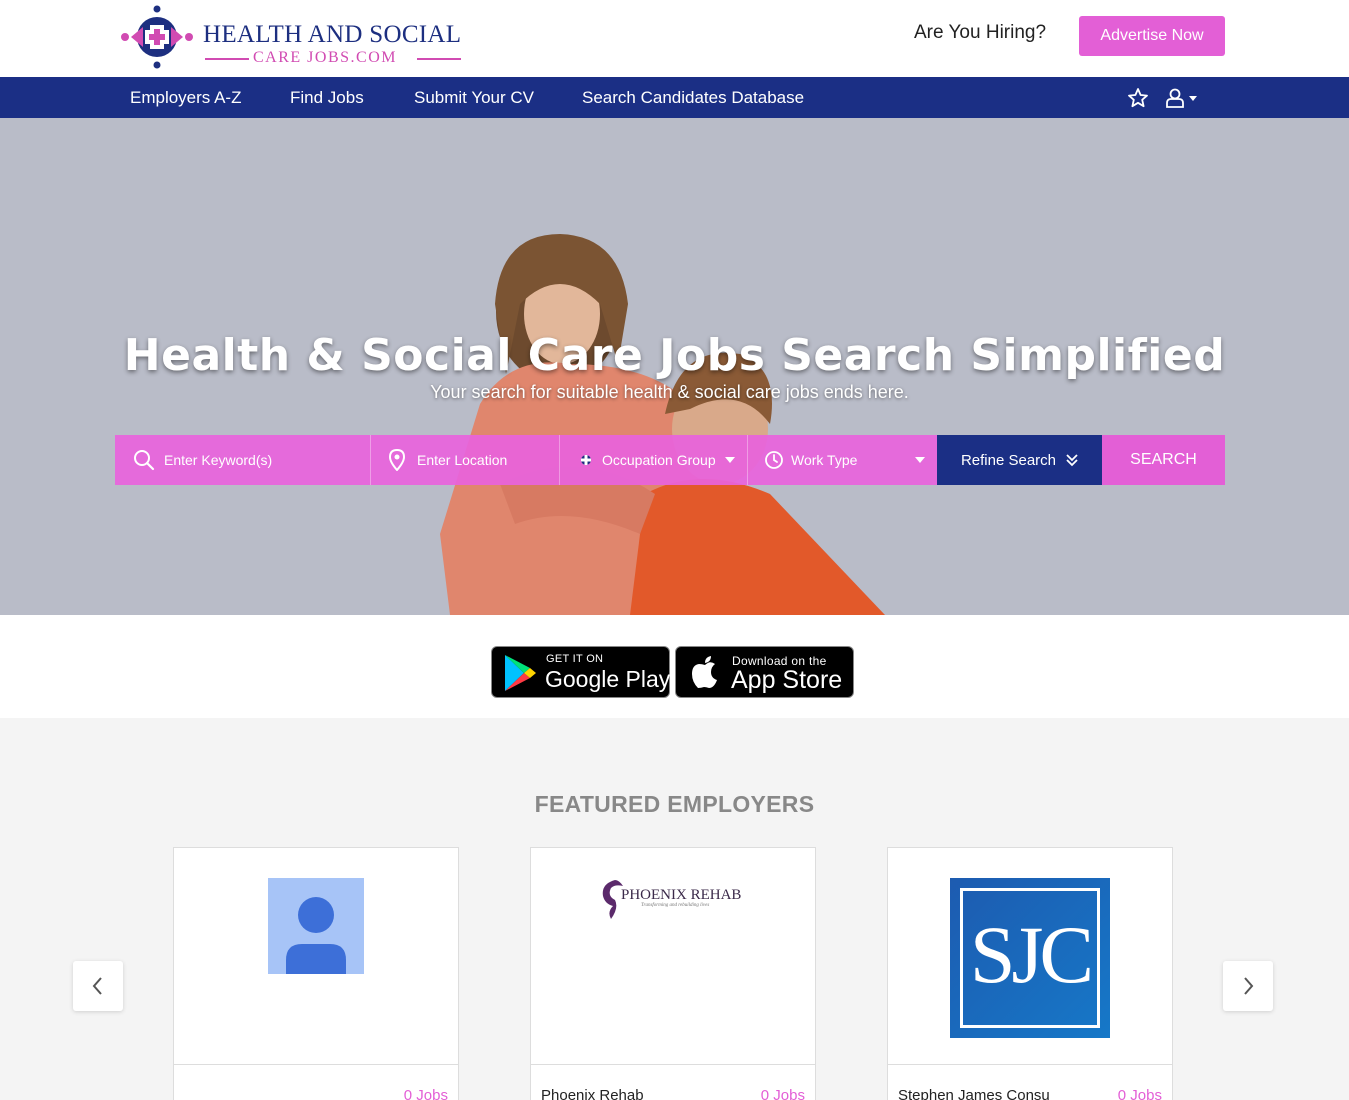  What do you see at coordinates (675, 905) in the screenshot?
I see `phoenix-logo-tagline: Transforming and rebuilding lives` at bounding box center [675, 905].